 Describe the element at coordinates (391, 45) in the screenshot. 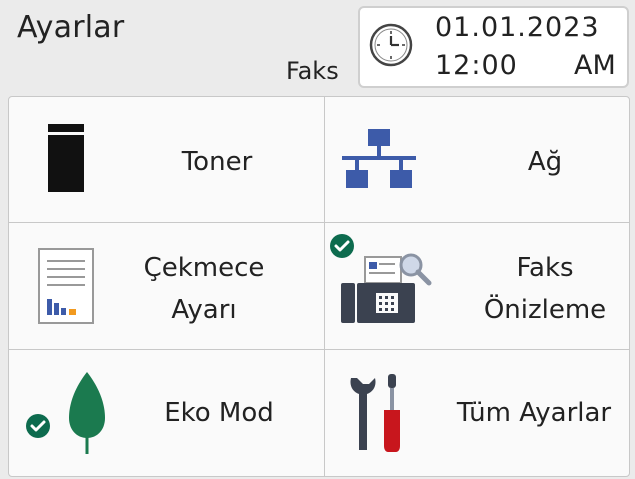

I see `clock-icon` at that location.